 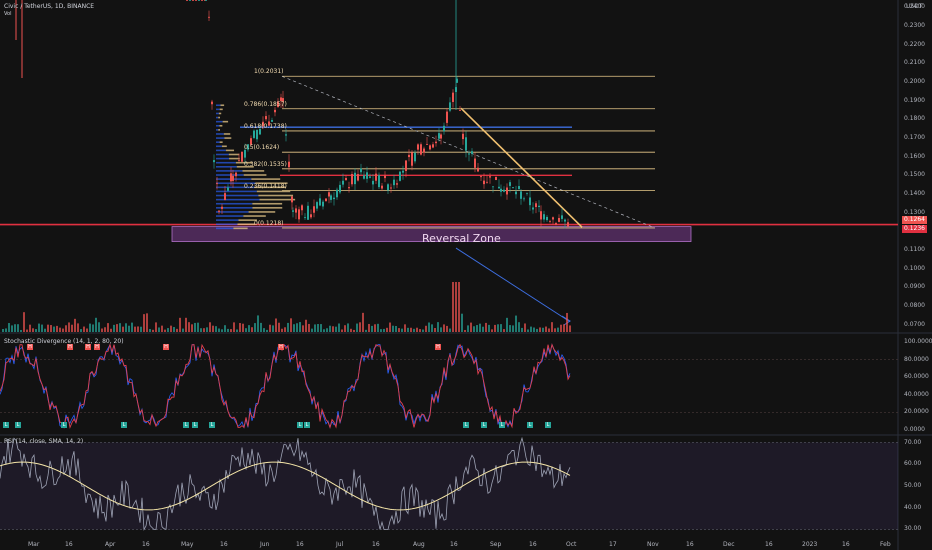 I want to click on last-price-tag: 0.1236, so click(x=914, y=229).